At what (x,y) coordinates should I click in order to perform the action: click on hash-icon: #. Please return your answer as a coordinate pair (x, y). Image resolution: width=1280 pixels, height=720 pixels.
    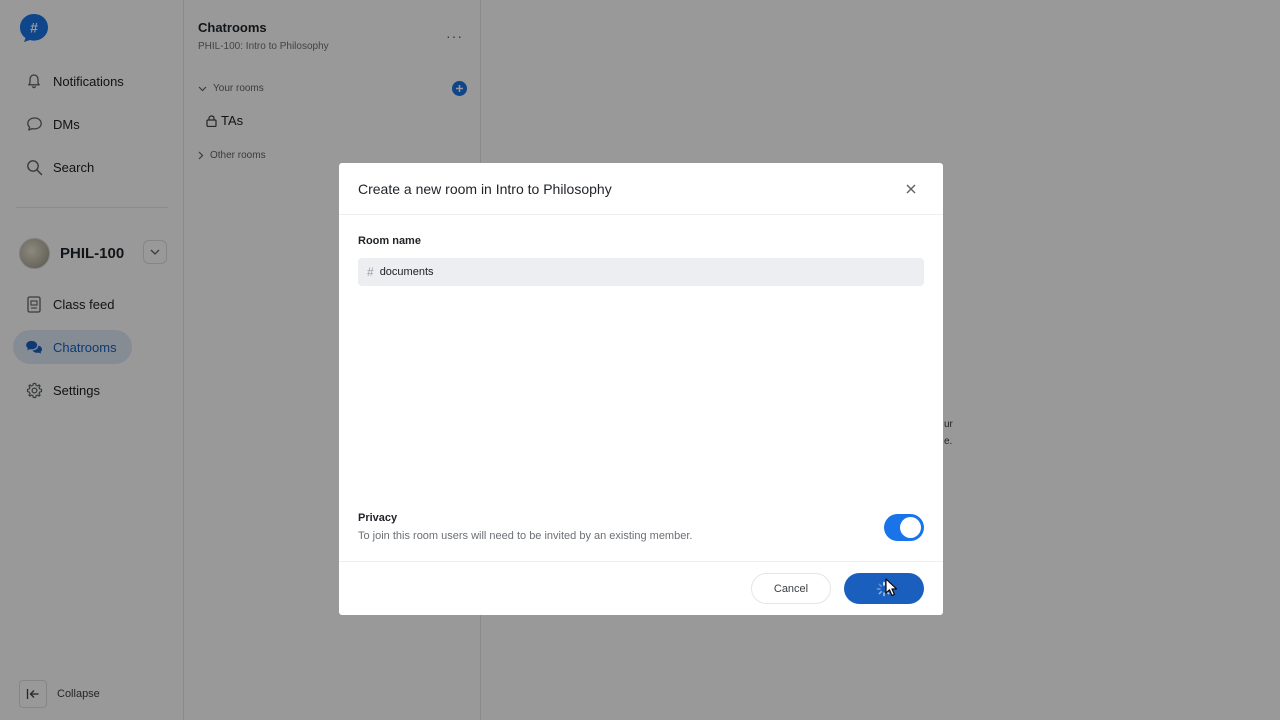
    Looking at the image, I should click on (370, 272).